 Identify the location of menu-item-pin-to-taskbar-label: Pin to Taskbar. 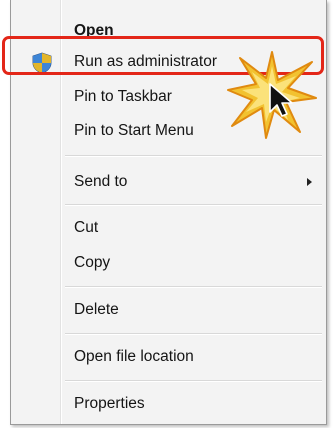
(123, 96).